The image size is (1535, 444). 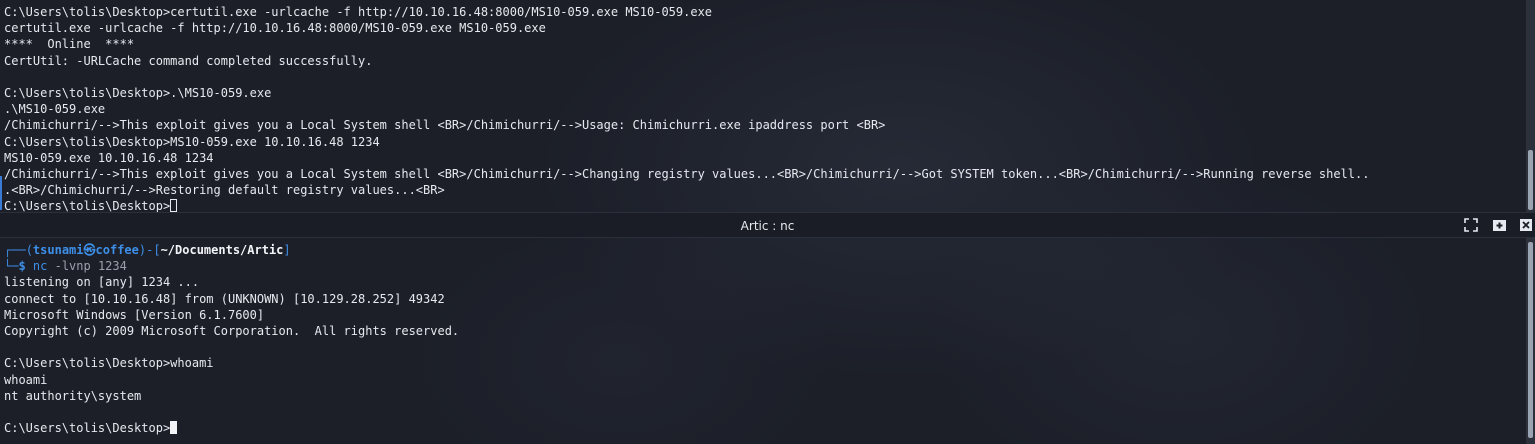 What do you see at coordinates (231, 428) in the screenshot?
I see `bottom-prompt-line: C:\Users\tolis\Desktop>` at bounding box center [231, 428].